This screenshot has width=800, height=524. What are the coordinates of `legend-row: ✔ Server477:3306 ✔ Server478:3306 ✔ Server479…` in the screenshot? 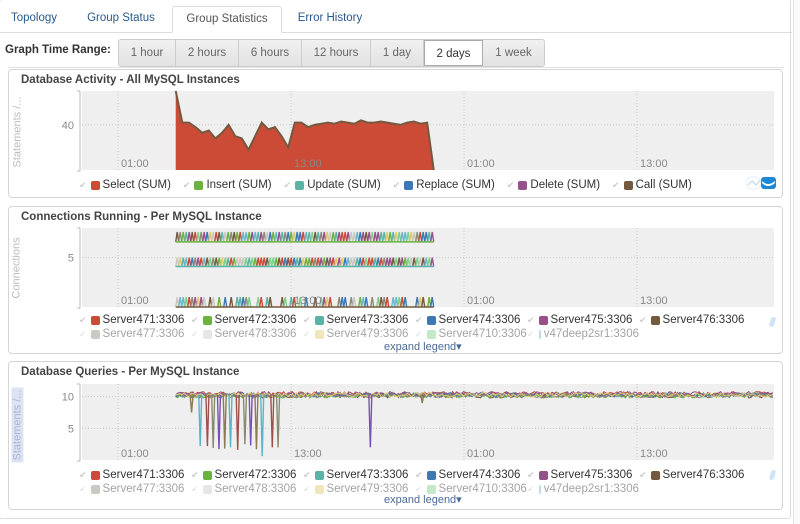 It's located at (415, 334).